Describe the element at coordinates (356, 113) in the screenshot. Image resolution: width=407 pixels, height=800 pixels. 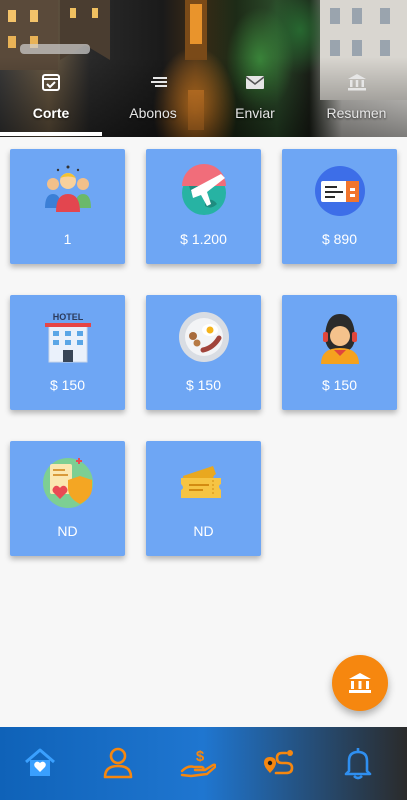
I see `tab-resumen-label: Resumen` at that location.